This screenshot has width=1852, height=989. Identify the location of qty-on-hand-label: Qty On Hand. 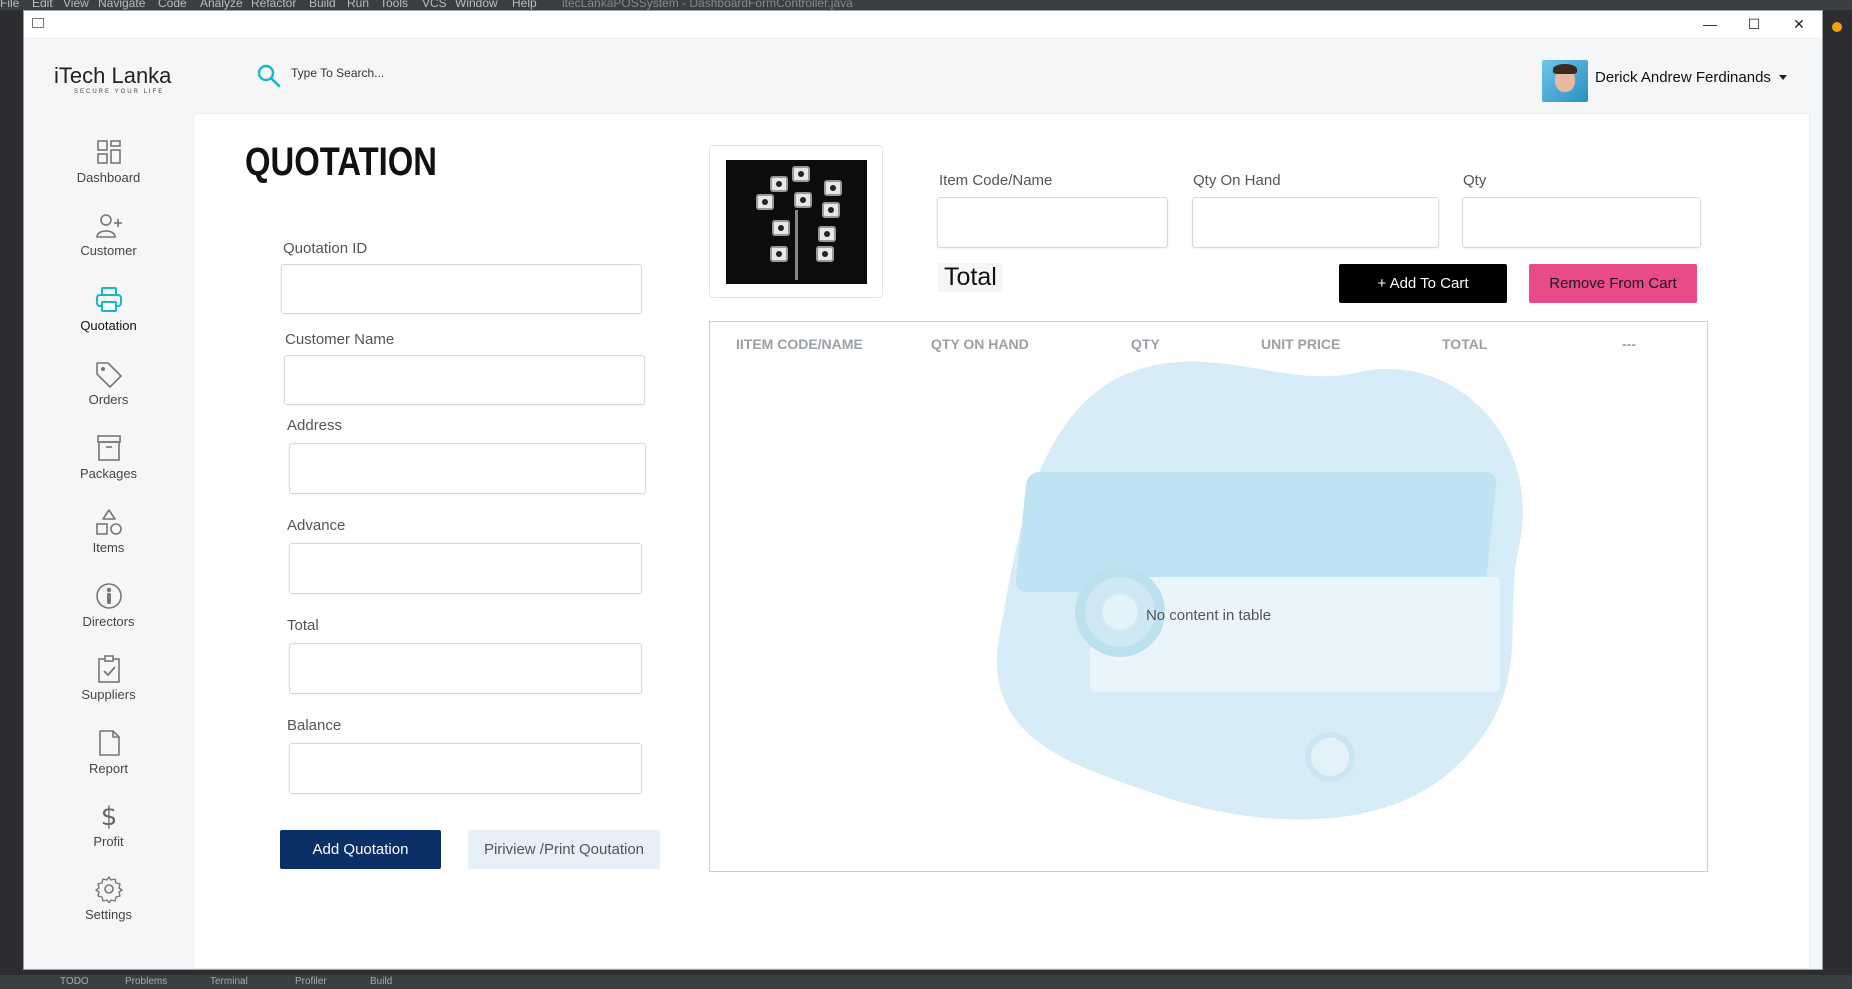
(1237, 180).